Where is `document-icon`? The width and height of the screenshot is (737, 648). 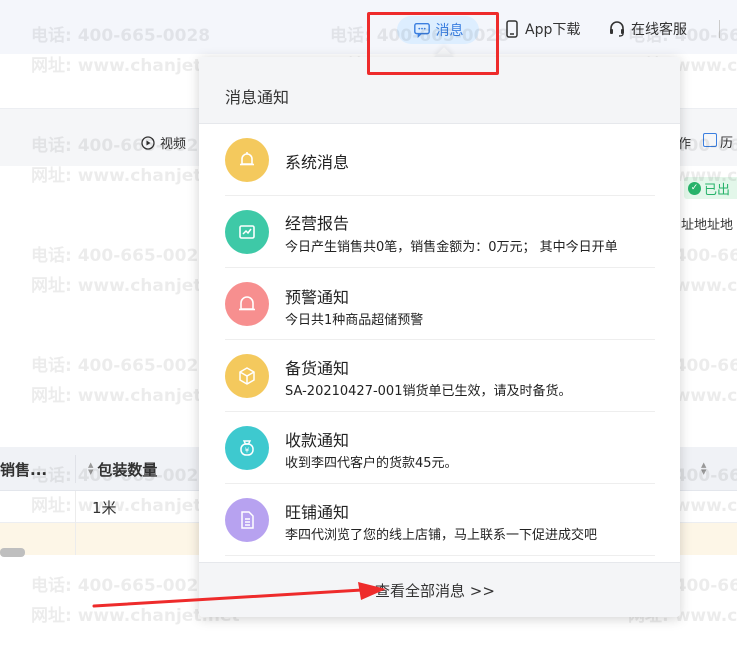
document-icon is located at coordinates (247, 520).